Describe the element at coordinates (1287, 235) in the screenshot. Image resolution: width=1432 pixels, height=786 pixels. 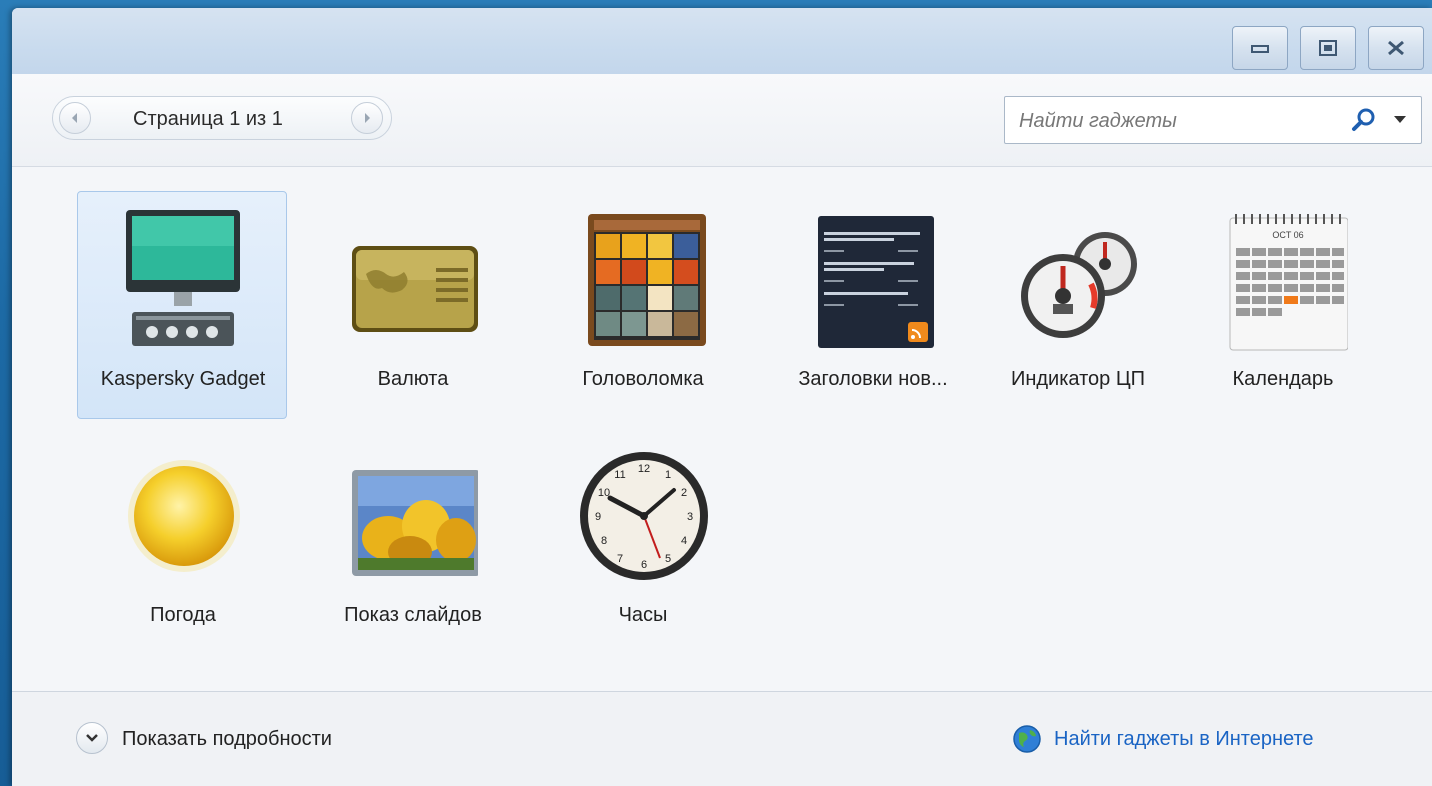
I see `calendar-month: OCT 06` at that location.